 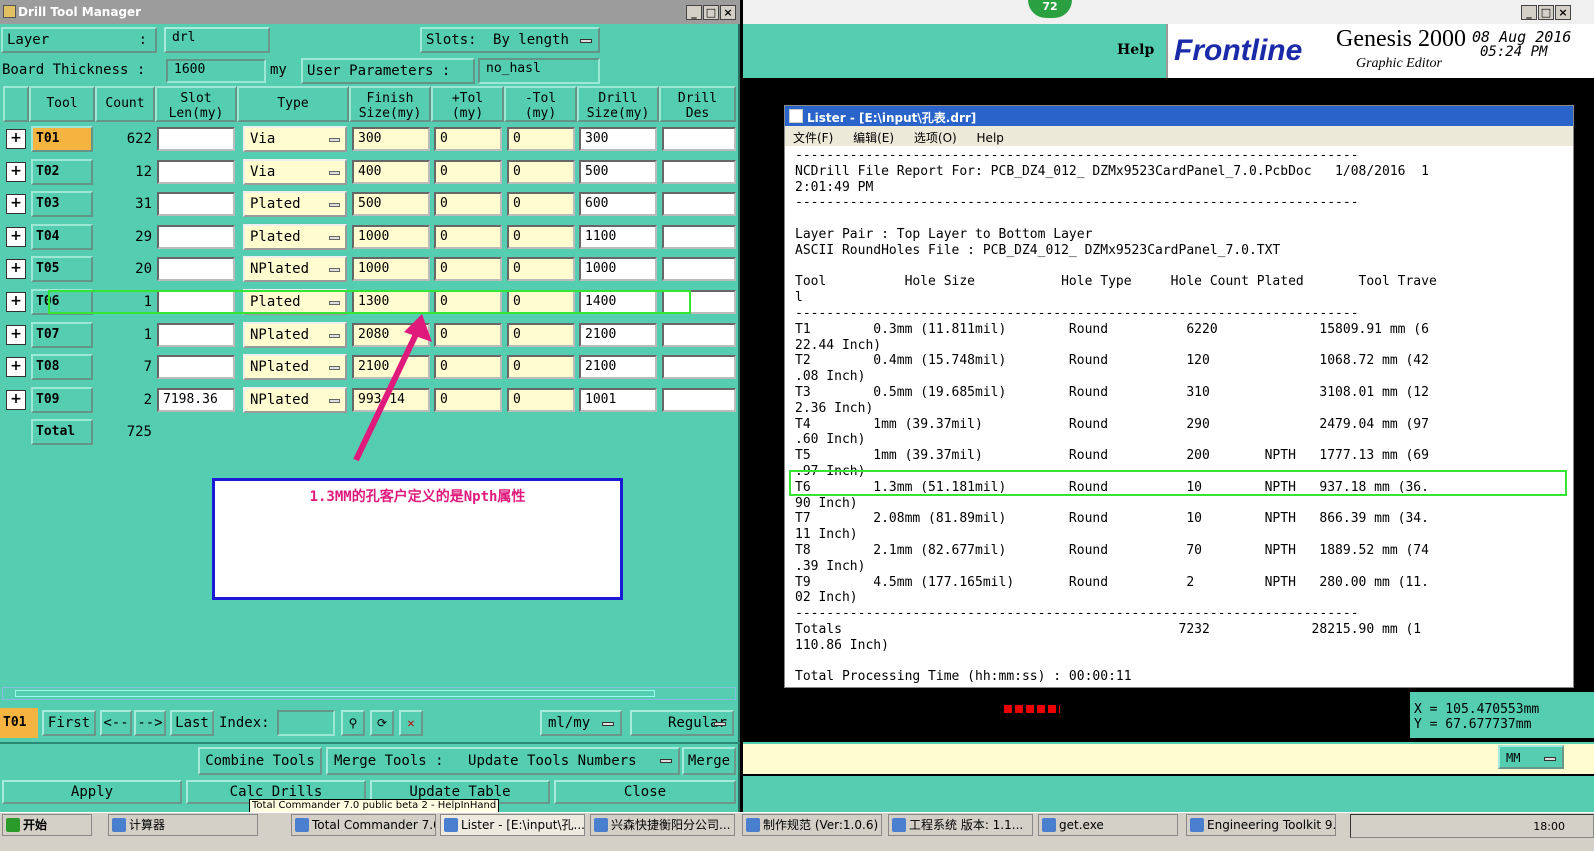 I want to click on taskbar-item: 制作规范 (Ver:1.0.6), so click(x=812, y=825).